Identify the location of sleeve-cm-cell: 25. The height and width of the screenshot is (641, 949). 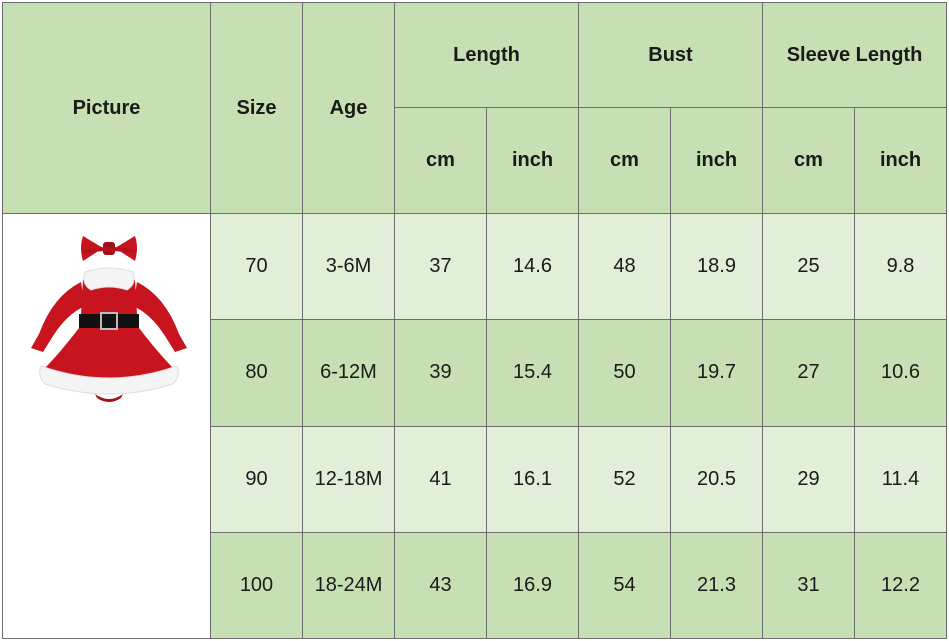
(808, 266).